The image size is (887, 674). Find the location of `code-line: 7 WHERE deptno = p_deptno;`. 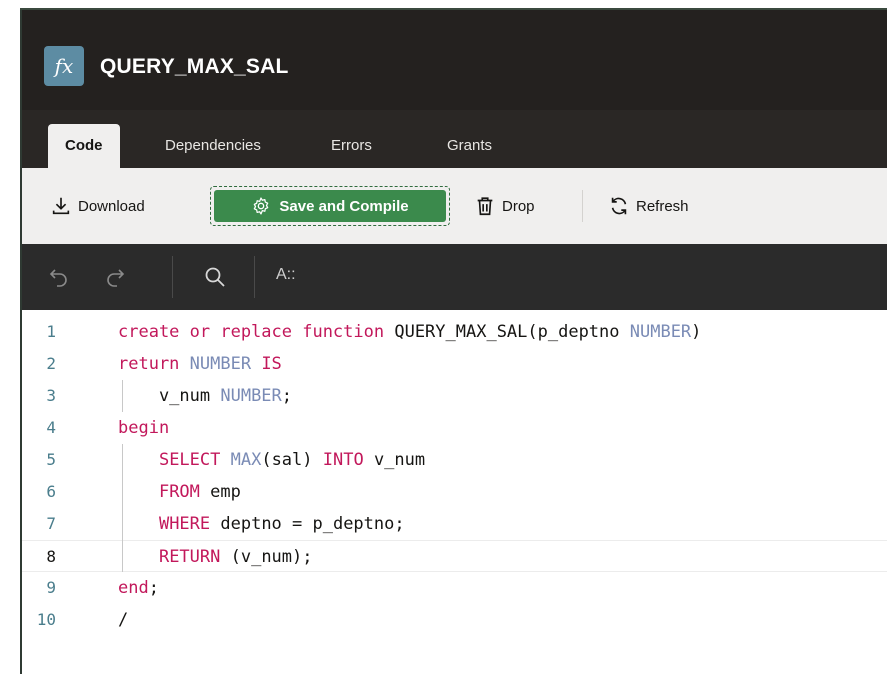

code-line: 7 WHERE deptno = p_deptno; is located at coordinates (454, 524).